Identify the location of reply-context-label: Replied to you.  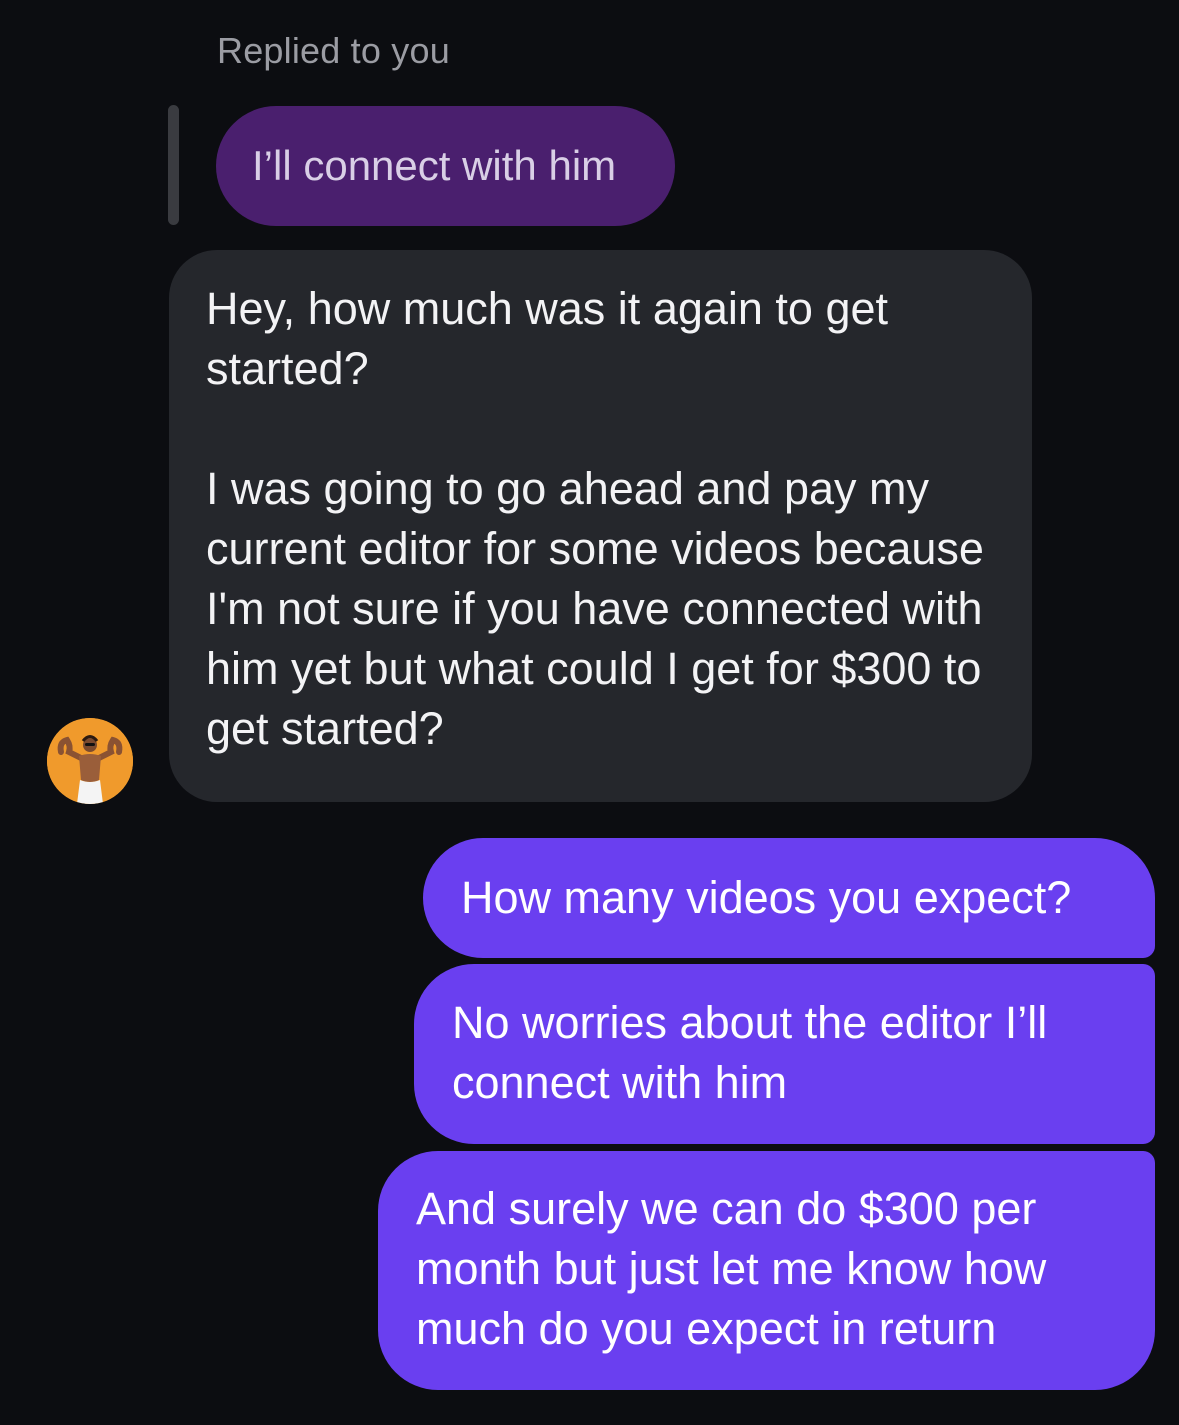
(333, 50).